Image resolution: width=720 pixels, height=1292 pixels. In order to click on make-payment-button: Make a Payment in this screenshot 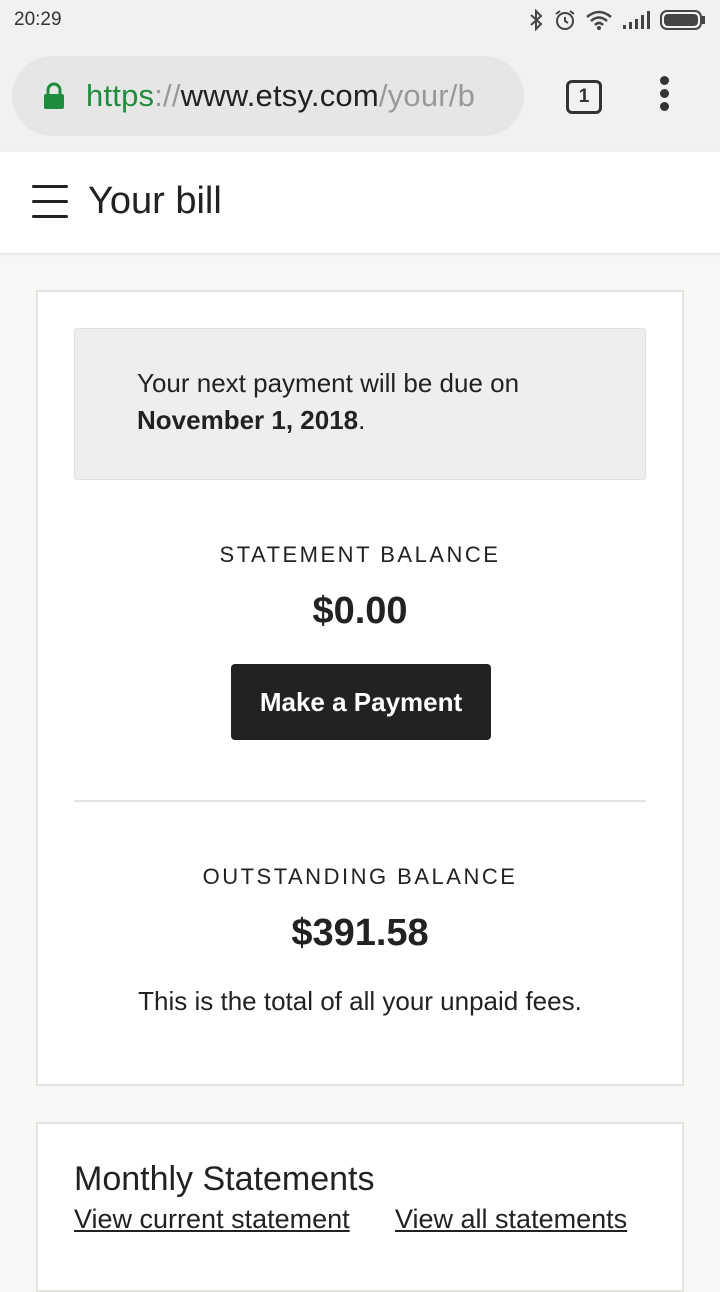, I will do `click(361, 702)`.